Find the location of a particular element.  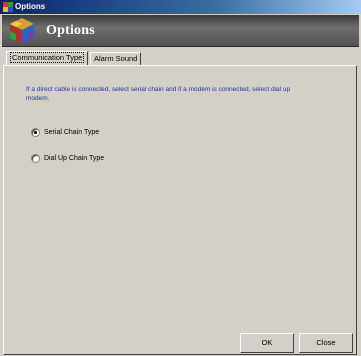

header-title: Options is located at coordinates (70, 30).